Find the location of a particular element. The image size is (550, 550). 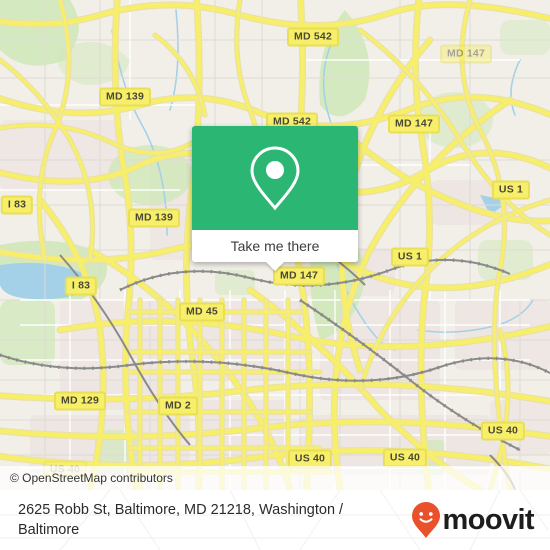

card-pointer-tail is located at coordinates (275, 266).